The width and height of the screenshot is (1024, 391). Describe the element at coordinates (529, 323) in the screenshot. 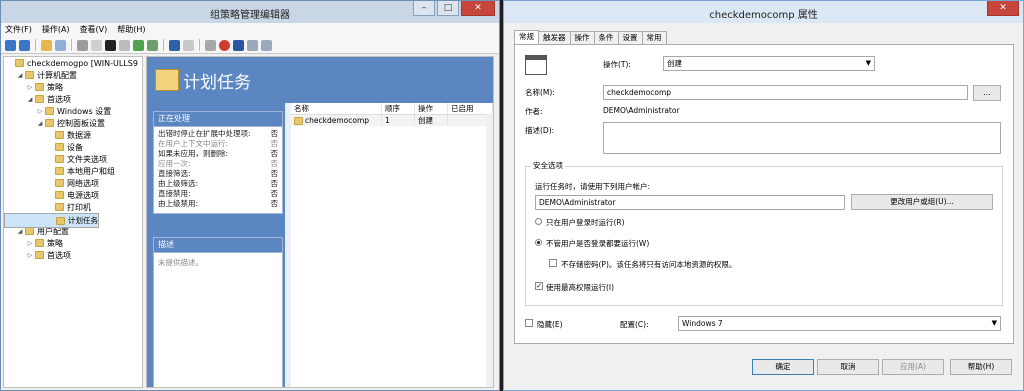

I see `hidden-checkbox` at that location.